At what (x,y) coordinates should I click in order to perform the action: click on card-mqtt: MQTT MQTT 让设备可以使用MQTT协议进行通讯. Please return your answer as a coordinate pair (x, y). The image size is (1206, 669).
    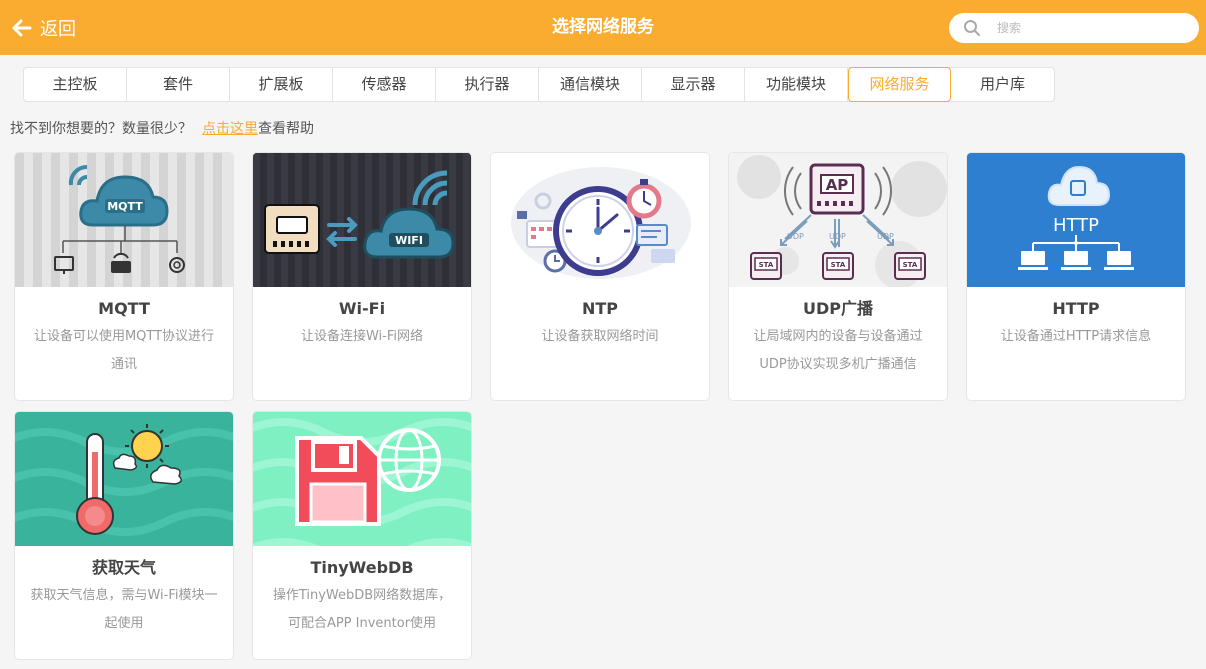
    Looking at the image, I should click on (124, 276).